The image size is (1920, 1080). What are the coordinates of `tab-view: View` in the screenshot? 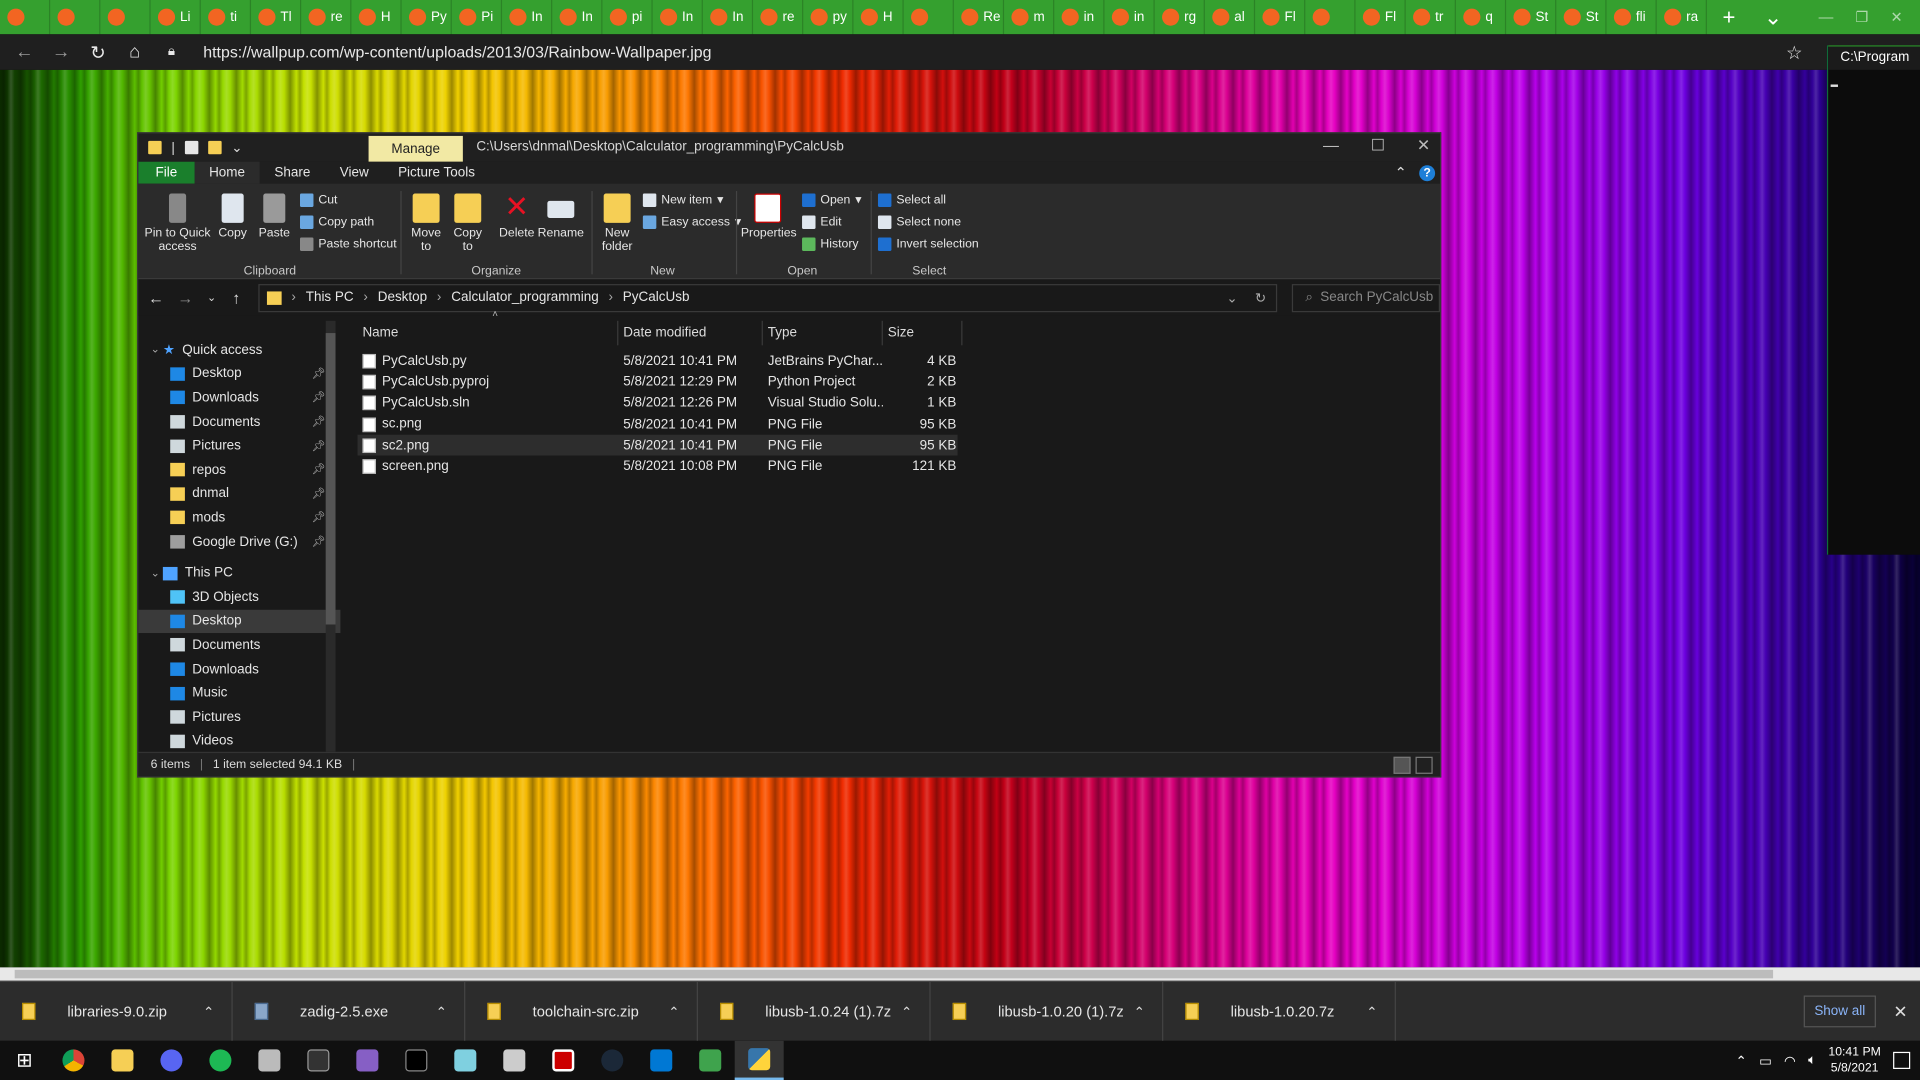 It's located at (354, 173).